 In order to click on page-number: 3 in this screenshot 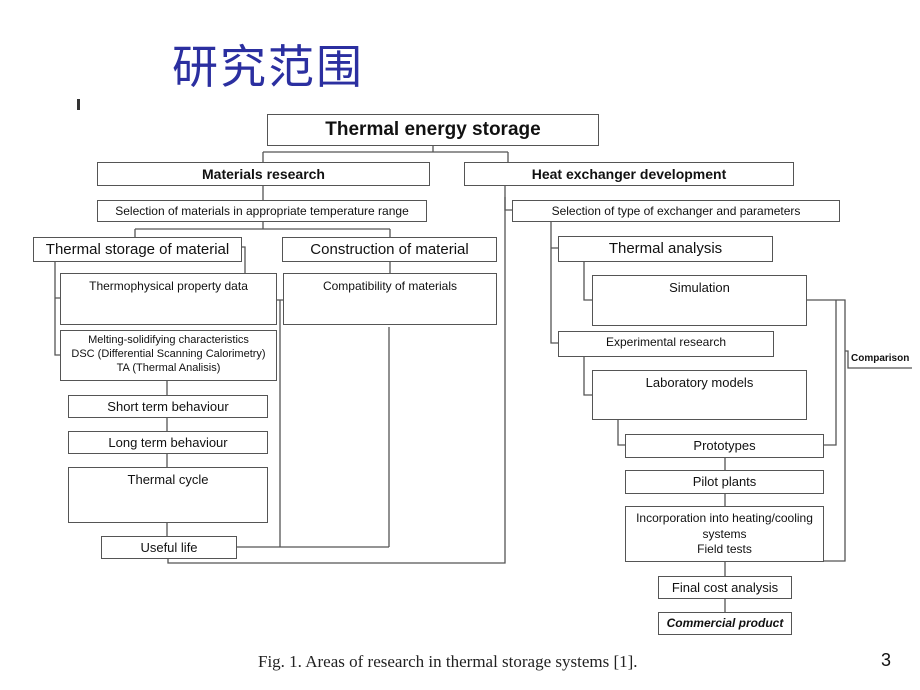, I will do `click(886, 660)`.